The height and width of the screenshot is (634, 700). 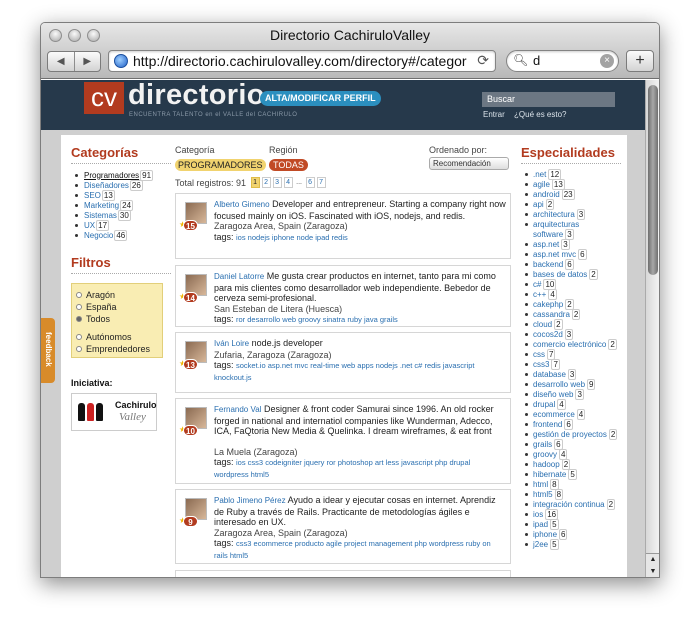 I want to click on especialidad-link: frontend, so click(x=547, y=424).